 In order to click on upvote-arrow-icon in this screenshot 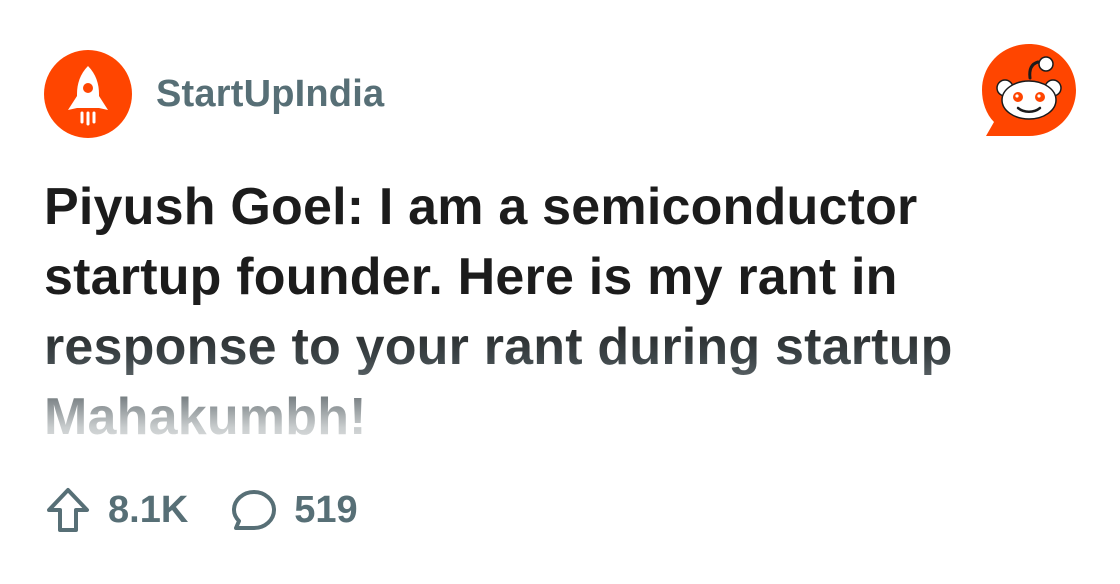, I will do `click(68, 510)`.